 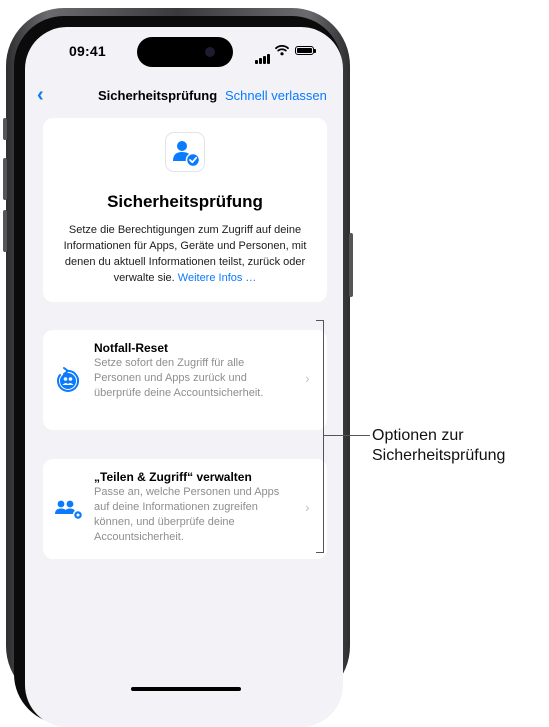 I want to click on person-checkmark-icon, so click(x=185, y=152).